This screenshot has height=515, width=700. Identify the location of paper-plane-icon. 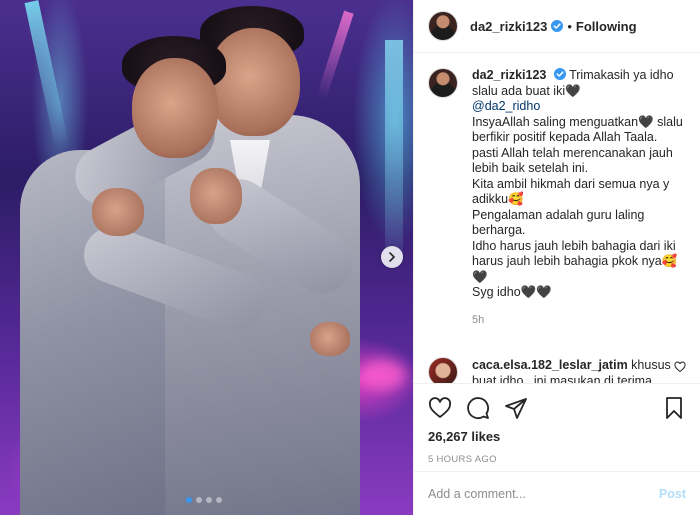
(516, 408).